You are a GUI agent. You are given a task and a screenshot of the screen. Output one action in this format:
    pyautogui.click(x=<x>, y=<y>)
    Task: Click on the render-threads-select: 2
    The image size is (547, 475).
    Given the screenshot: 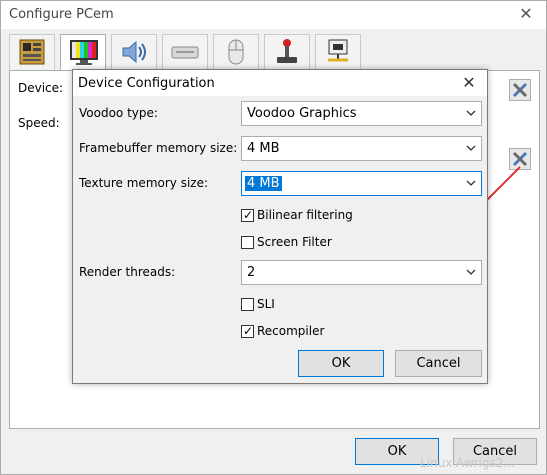 What is the action you would take?
    pyautogui.click(x=361, y=272)
    